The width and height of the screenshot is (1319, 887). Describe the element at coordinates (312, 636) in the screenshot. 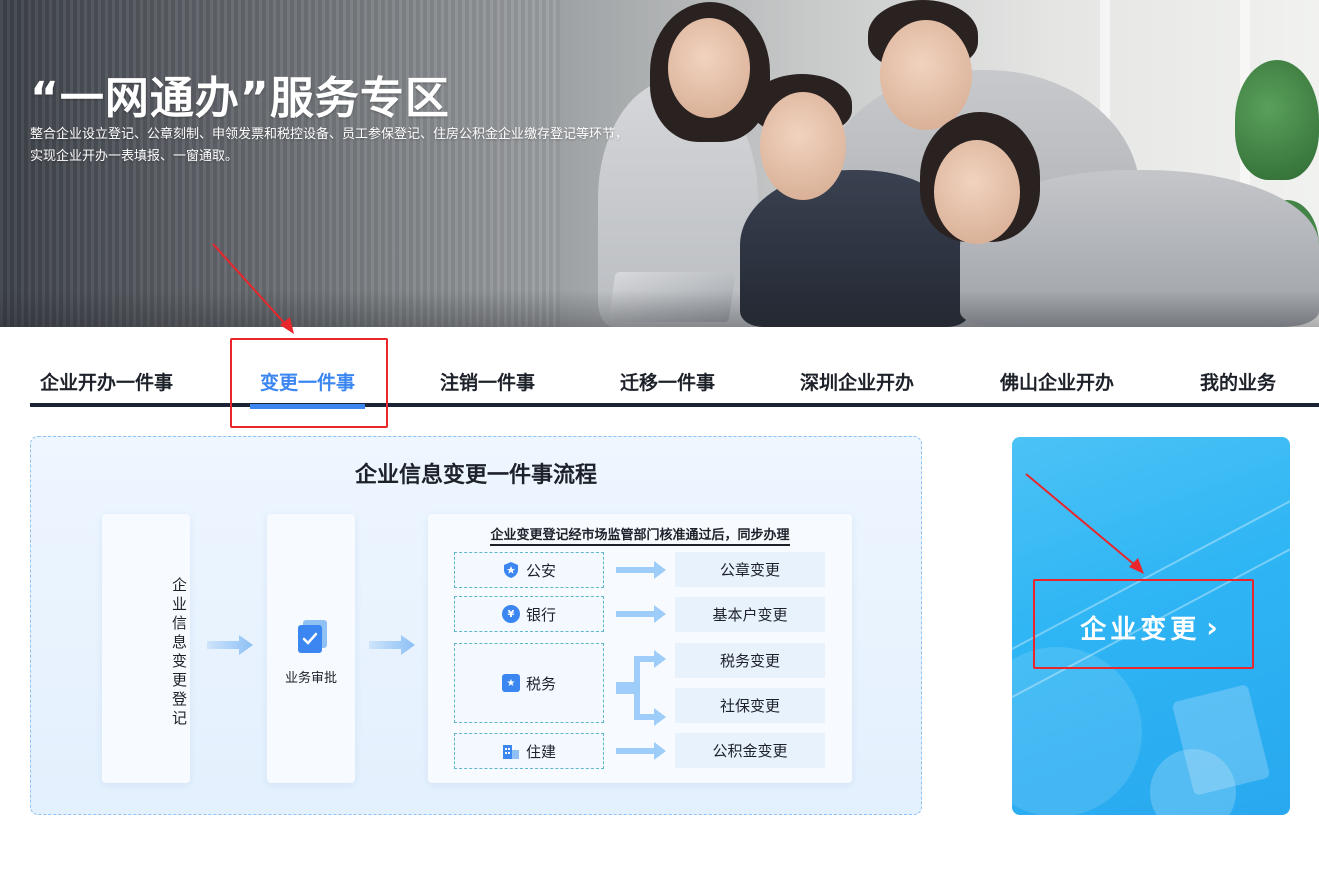

I see `approval-doc-icon` at that location.